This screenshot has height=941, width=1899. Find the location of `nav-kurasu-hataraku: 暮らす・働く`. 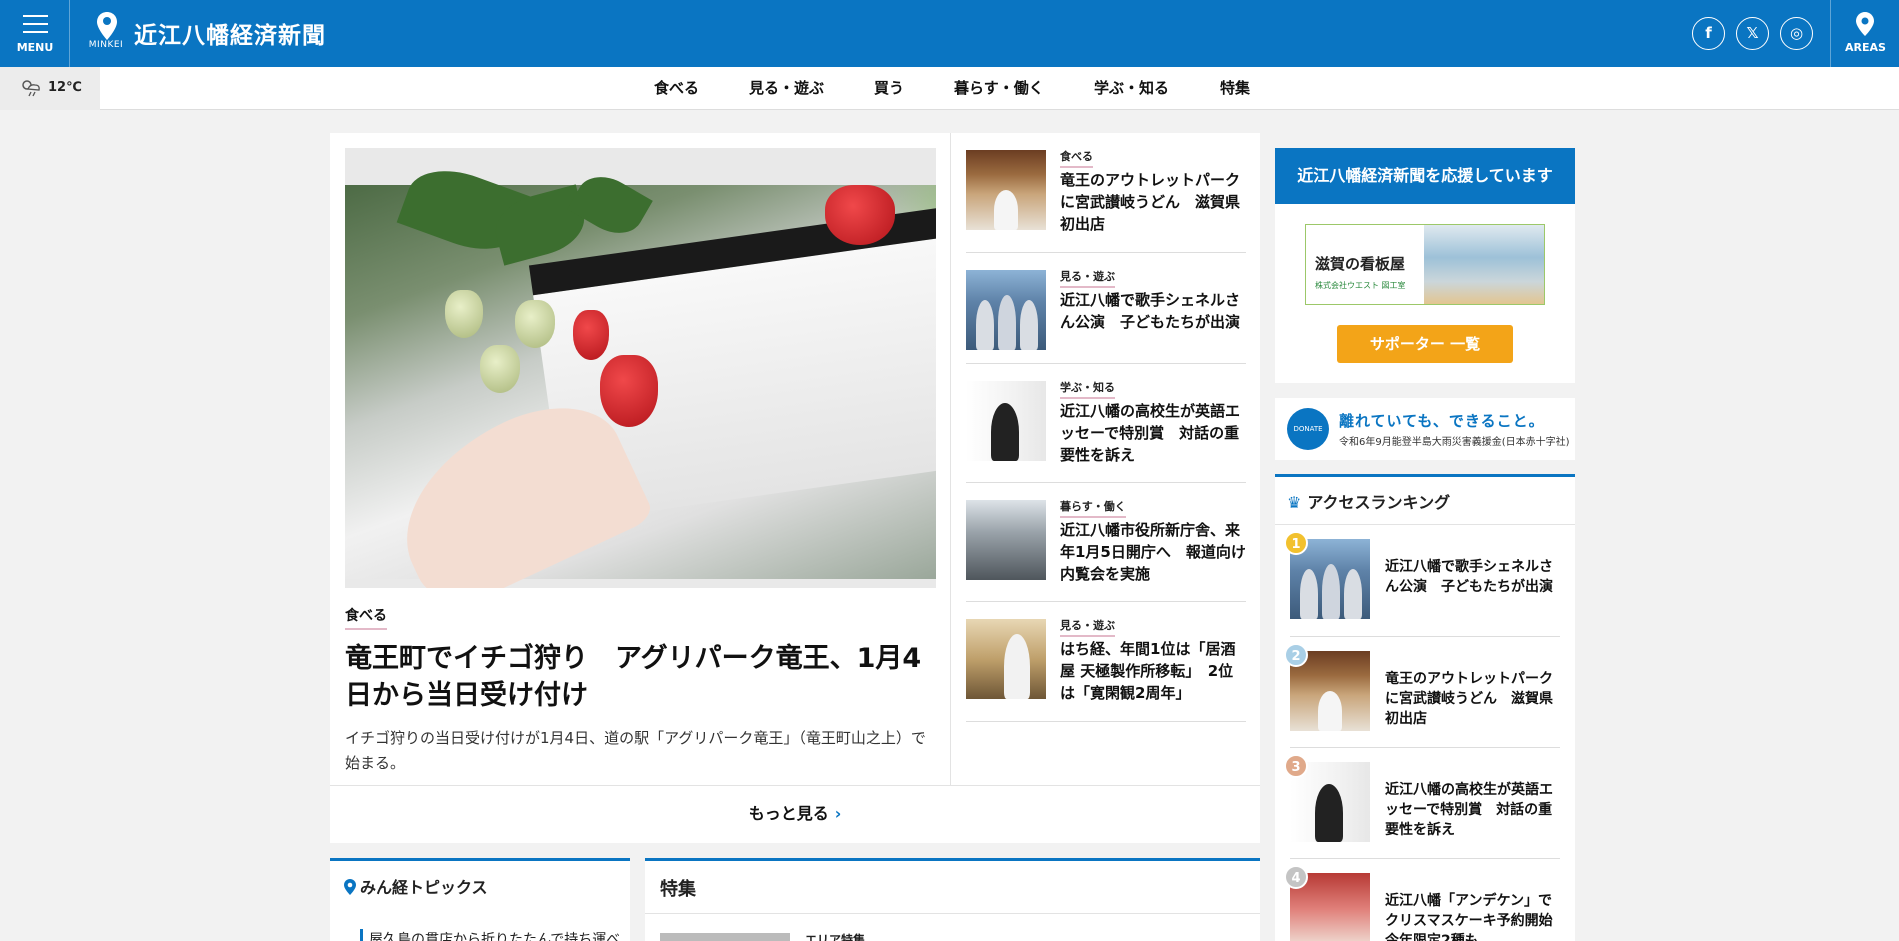

nav-kurasu-hataraku: 暮らす・働く is located at coordinates (999, 87).